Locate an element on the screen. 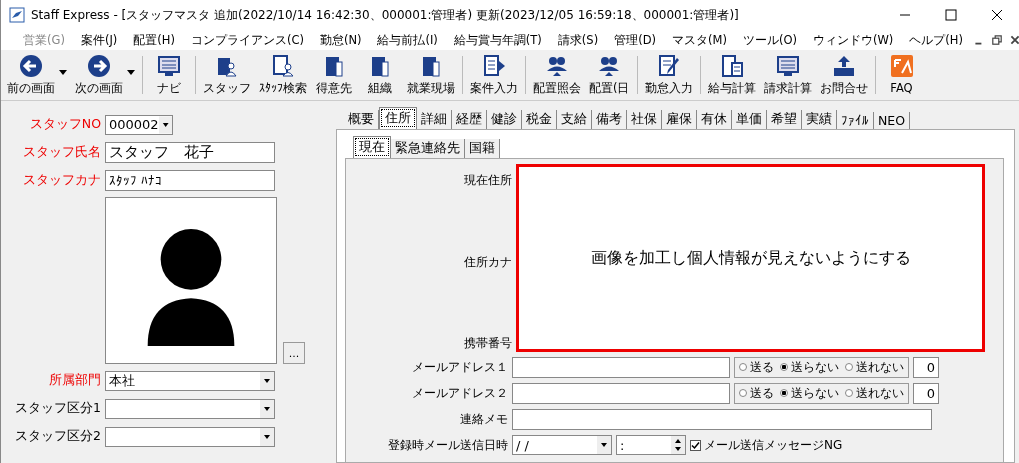  field-label: スタッフカナ is located at coordinates (61, 180).